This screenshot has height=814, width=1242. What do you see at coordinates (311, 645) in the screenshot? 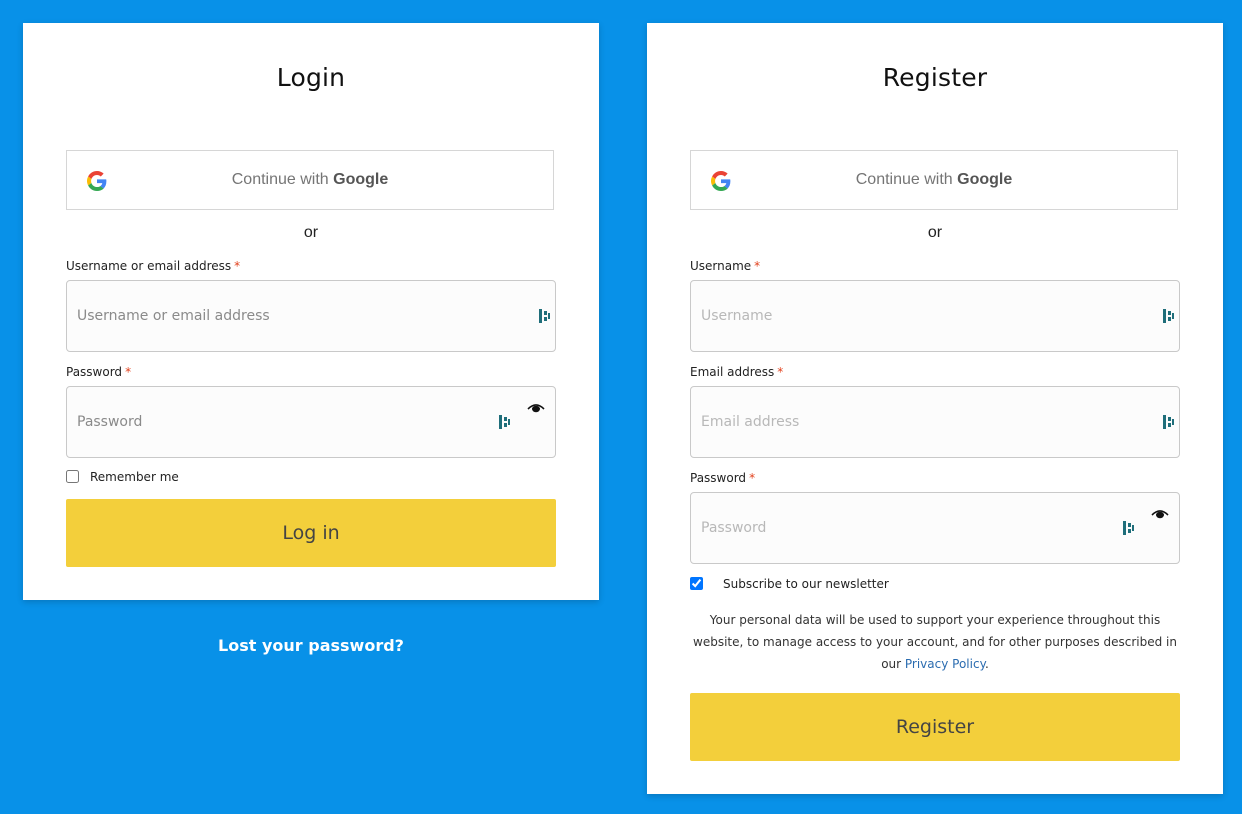
I see `lost-password-link: Lost your password?` at bounding box center [311, 645].